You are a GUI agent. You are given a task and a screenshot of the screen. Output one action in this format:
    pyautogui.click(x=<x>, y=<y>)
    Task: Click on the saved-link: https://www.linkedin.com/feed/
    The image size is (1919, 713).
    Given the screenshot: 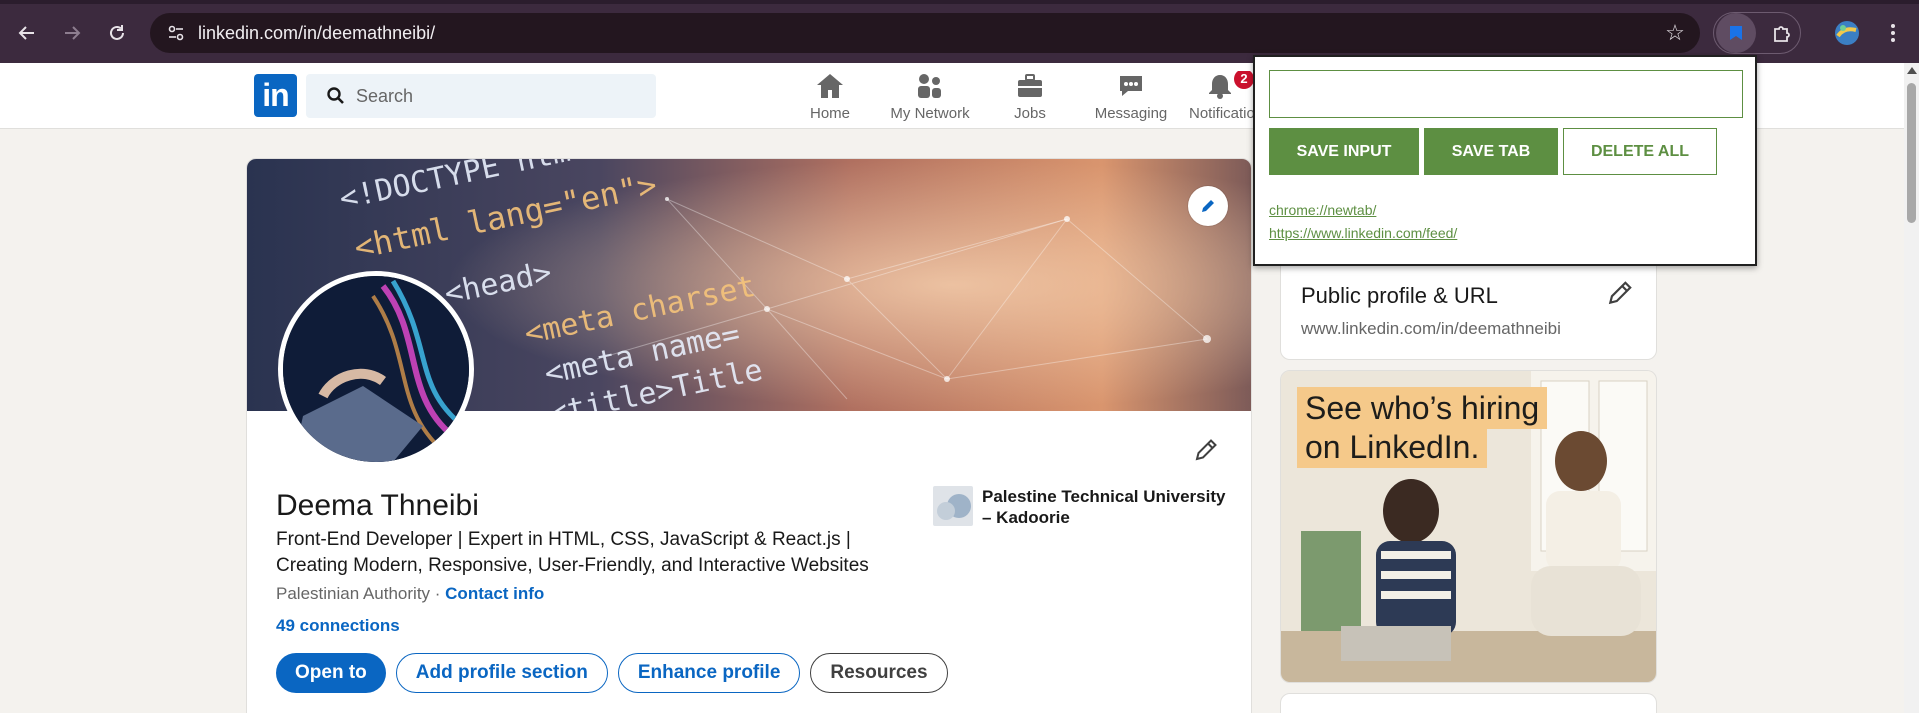 What is the action you would take?
    pyautogui.click(x=1363, y=233)
    